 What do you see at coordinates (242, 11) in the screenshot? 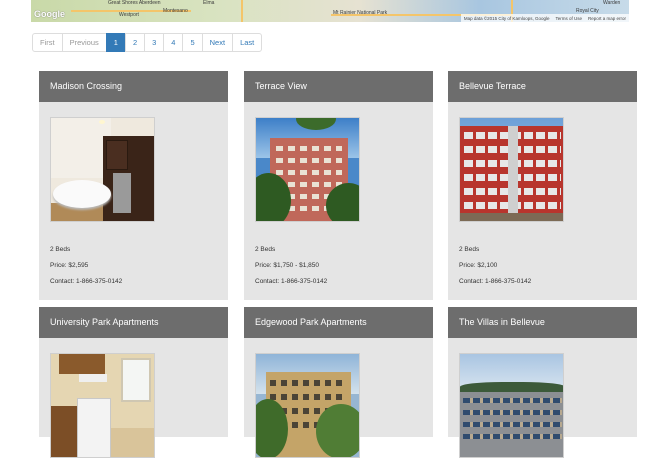
I see `map-road` at bounding box center [242, 11].